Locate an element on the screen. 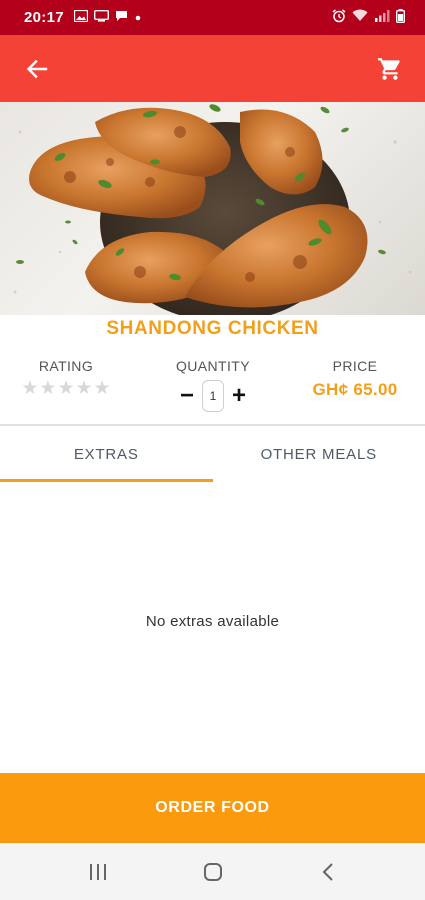 This screenshot has height=900, width=425. status-left-icons is located at coordinates (107, 17).